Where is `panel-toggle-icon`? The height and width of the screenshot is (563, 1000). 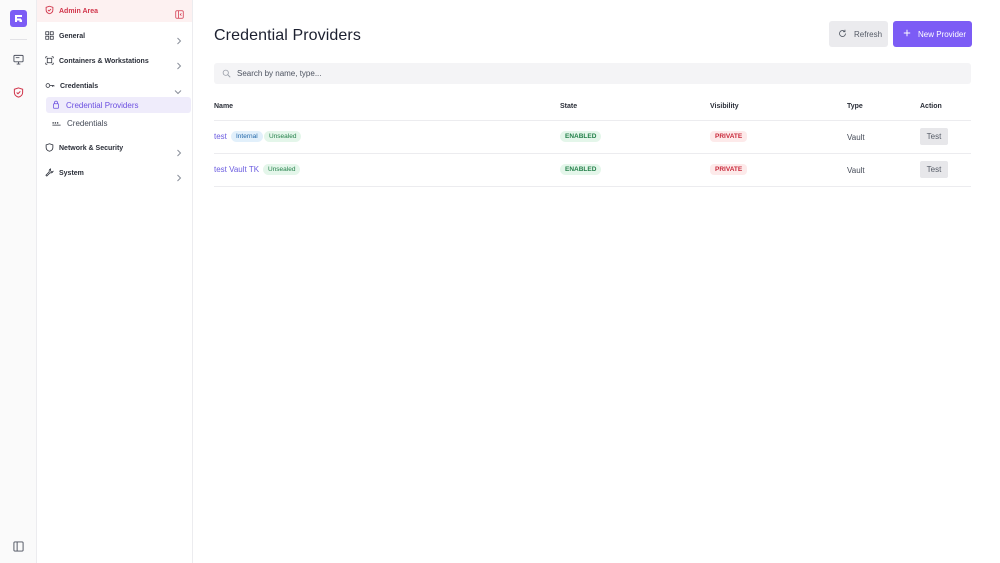
panel-toggle-icon is located at coordinates (18, 546).